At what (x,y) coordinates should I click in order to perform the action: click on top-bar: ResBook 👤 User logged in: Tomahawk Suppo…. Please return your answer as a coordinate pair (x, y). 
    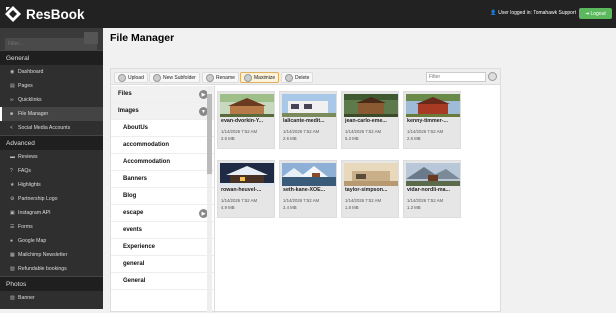
    Looking at the image, I should click on (308, 14).